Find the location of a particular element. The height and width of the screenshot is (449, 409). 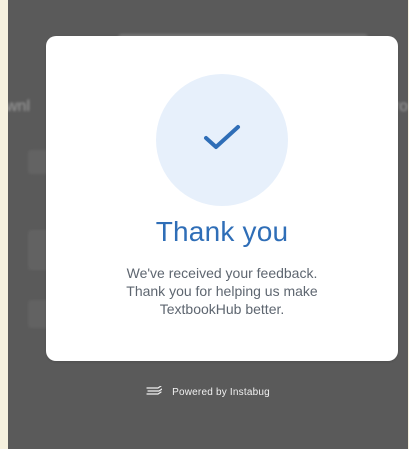

message-line: TextbookHub better. is located at coordinates (222, 309).